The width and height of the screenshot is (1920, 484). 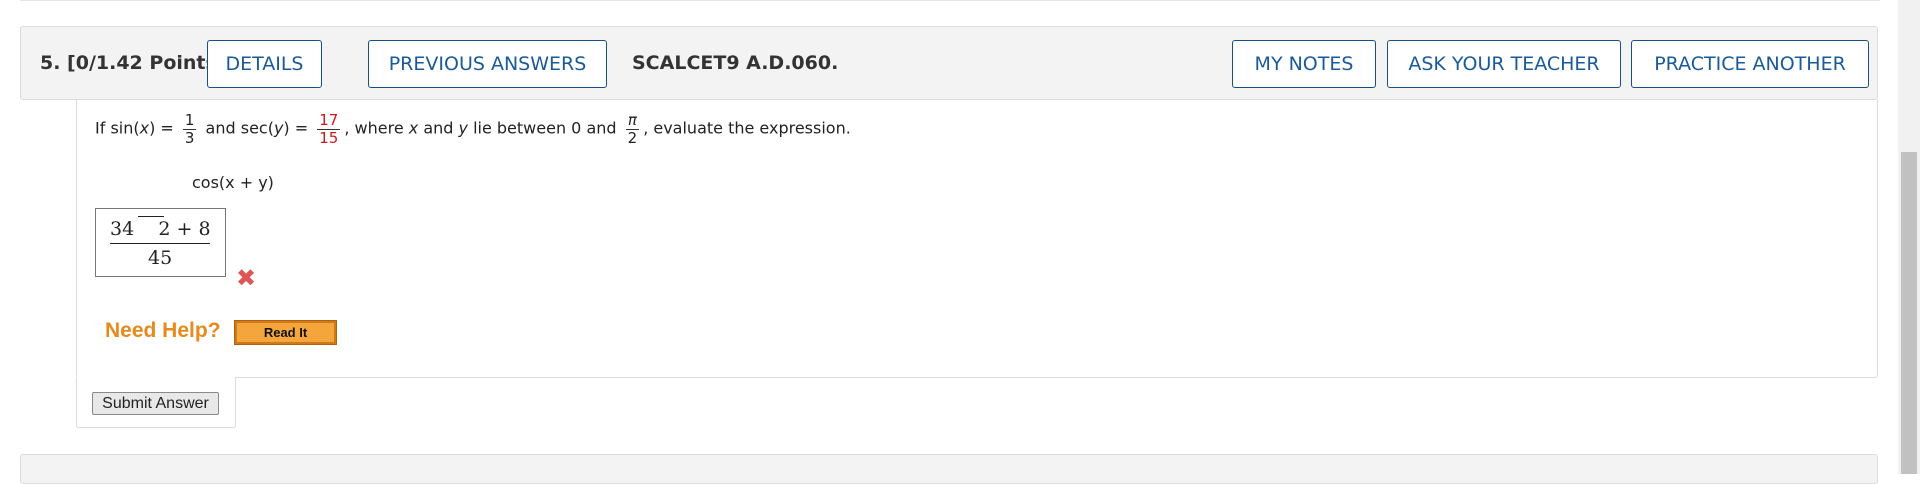 I want to click on top-divider, so click(x=950, y=0).